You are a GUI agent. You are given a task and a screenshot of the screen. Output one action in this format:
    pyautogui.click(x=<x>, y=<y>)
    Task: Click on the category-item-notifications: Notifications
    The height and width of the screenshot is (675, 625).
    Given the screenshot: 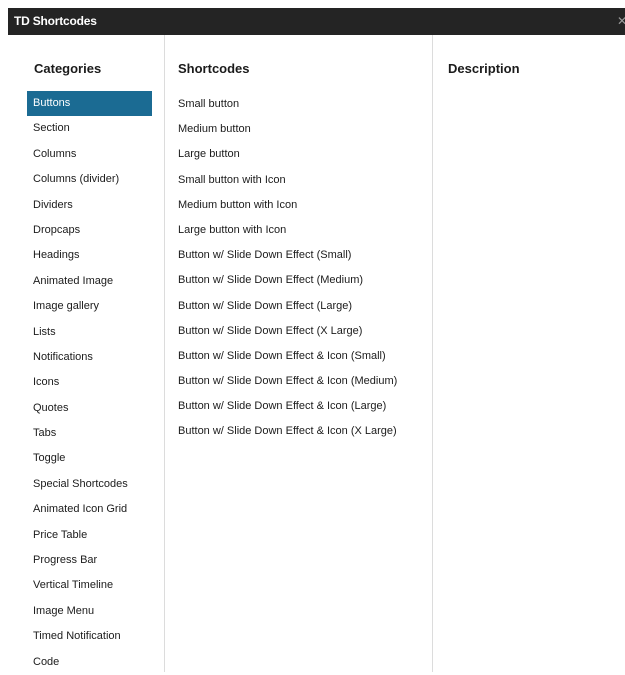 What is the action you would take?
    pyautogui.click(x=89, y=357)
    